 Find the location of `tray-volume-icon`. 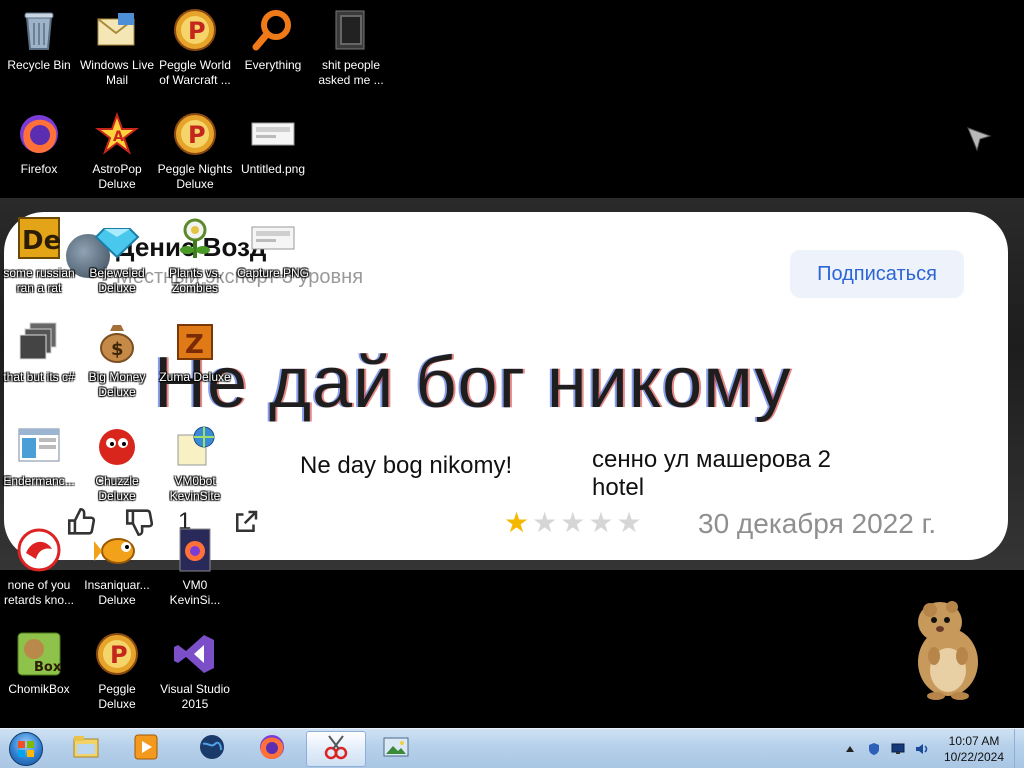

tray-volume-icon is located at coordinates (922, 749).